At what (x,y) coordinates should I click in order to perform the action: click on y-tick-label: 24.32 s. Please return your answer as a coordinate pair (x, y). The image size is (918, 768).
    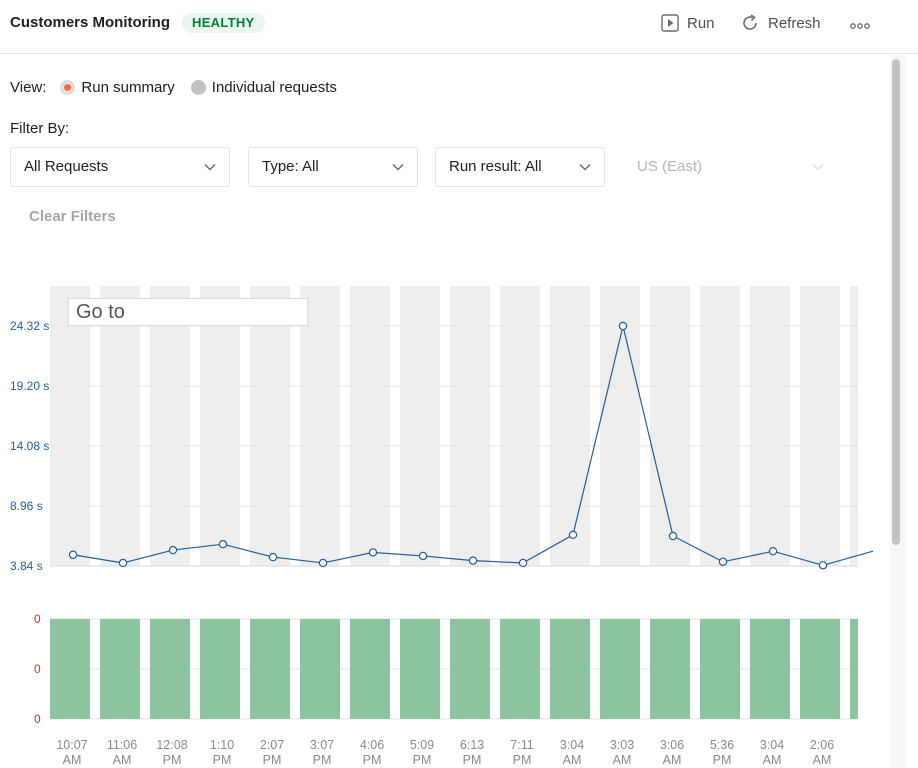
    Looking at the image, I should click on (29, 326).